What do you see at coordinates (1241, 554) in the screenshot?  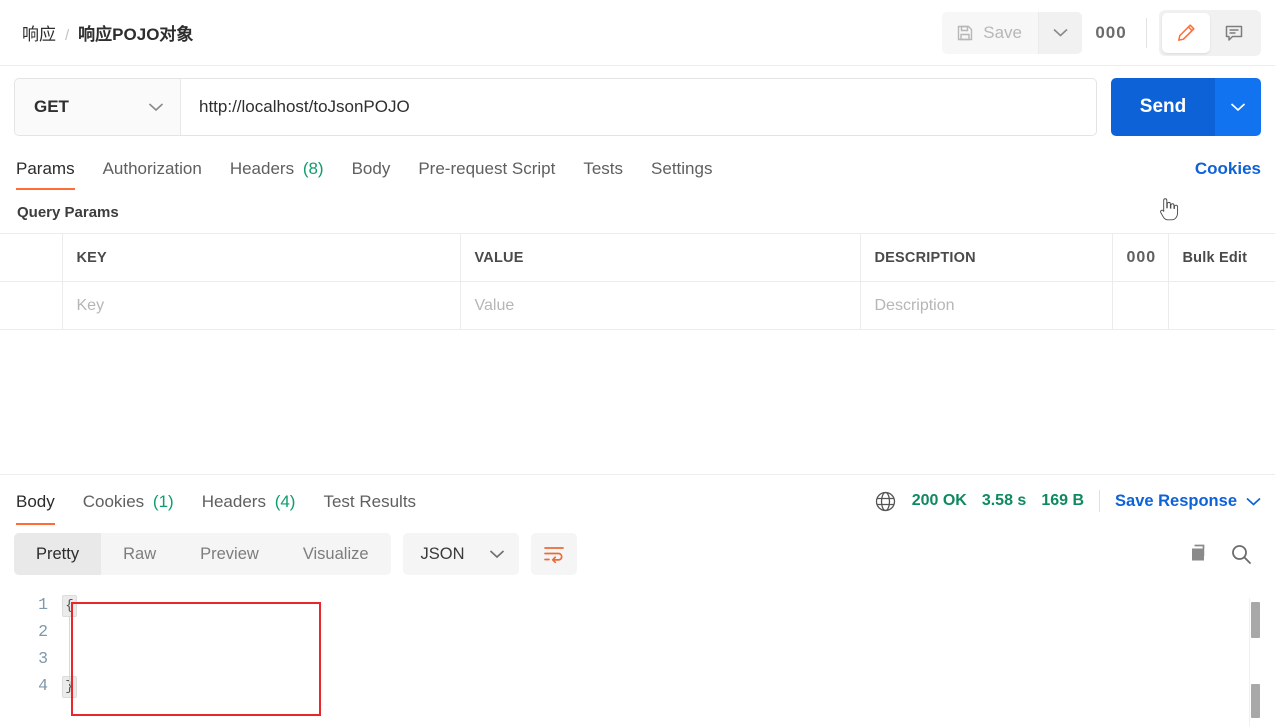 I see `search-icon` at bounding box center [1241, 554].